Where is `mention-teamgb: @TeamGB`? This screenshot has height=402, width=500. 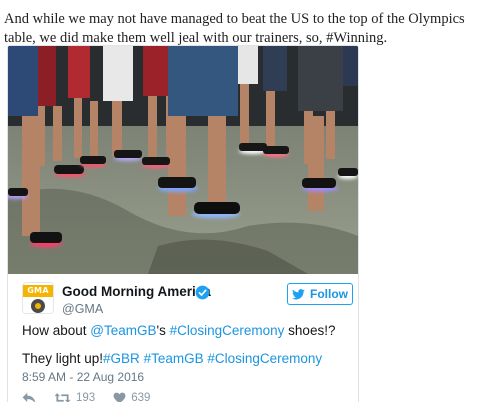
mention-teamgb: @TeamGB is located at coordinates (123, 330).